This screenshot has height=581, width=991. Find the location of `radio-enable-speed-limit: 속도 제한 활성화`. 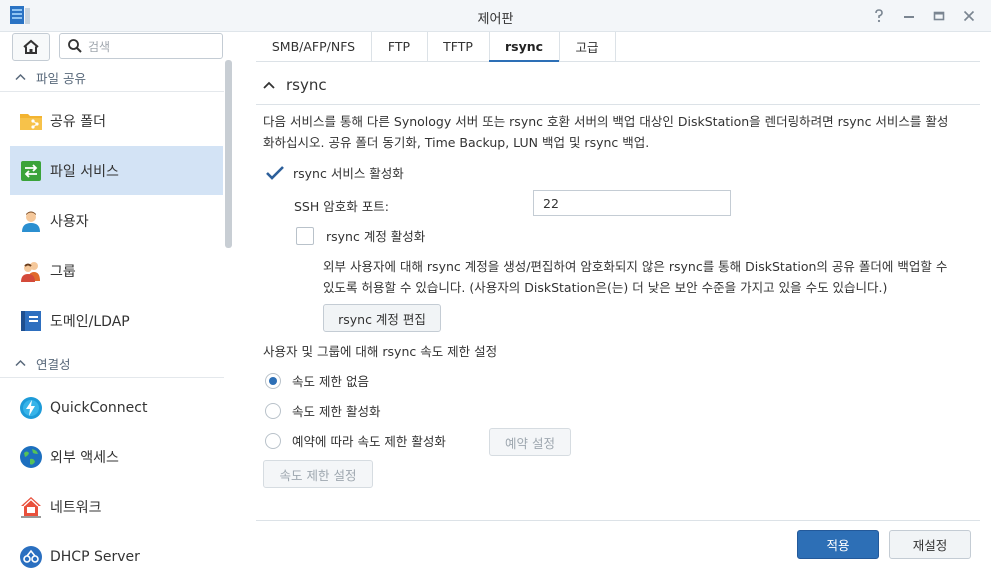

radio-enable-speed-limit: 속도 제한 활성화 is located at coordinates (322, 410).